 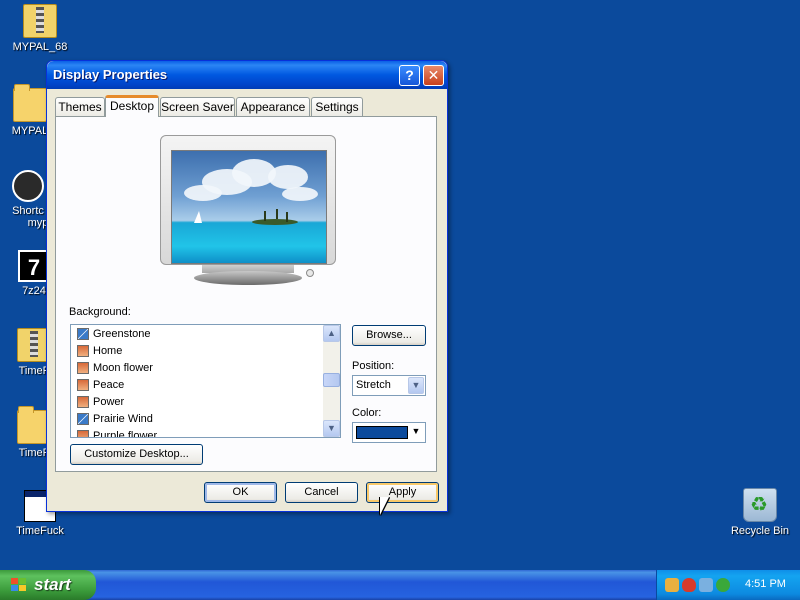 I want to click on scroll-thumb, so click(x=331, y=380).